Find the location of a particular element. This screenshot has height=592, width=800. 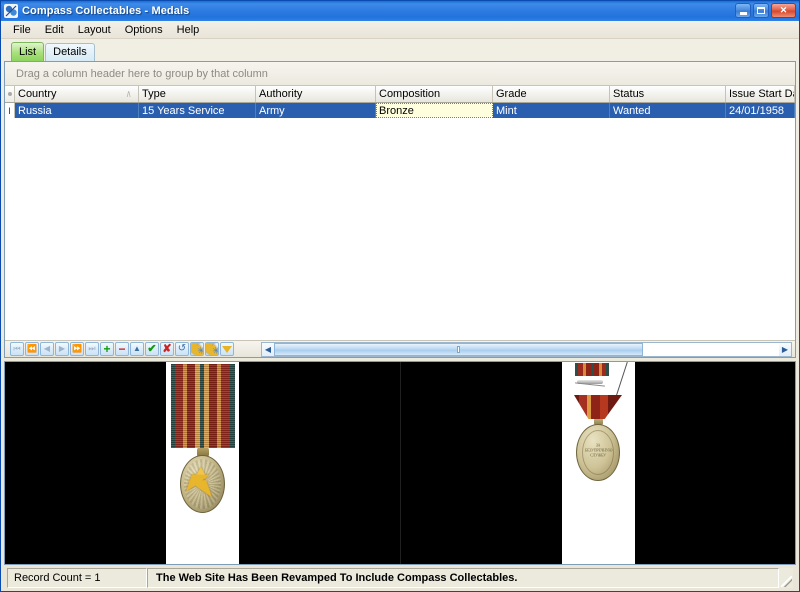

next-record-icon: ▶ is located at coordinates (62, 348).